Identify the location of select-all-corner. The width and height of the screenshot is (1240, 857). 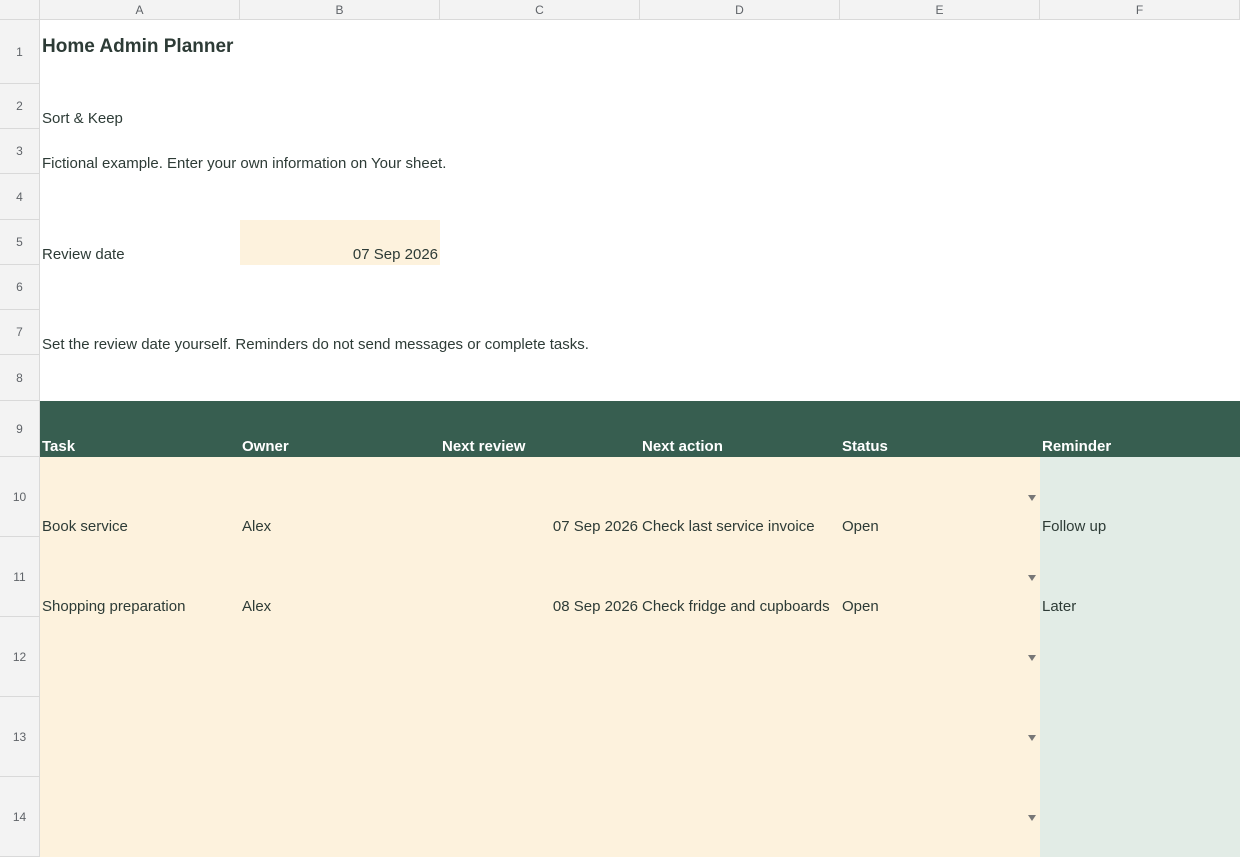
(20, 10).